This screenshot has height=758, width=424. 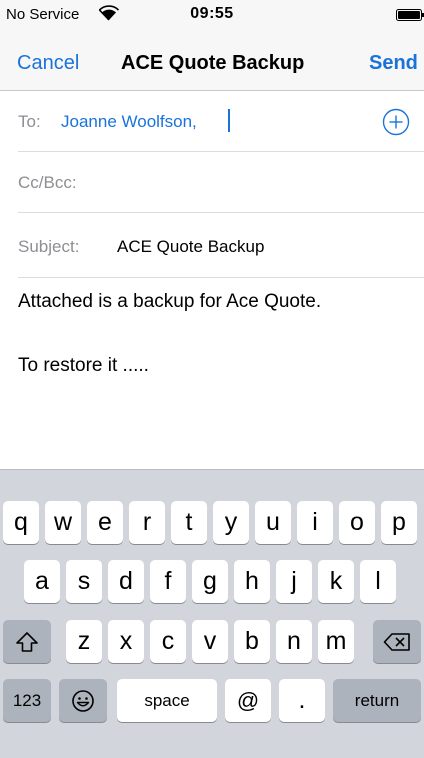 I want to click on key-a: a, so click(x=42, y=581).